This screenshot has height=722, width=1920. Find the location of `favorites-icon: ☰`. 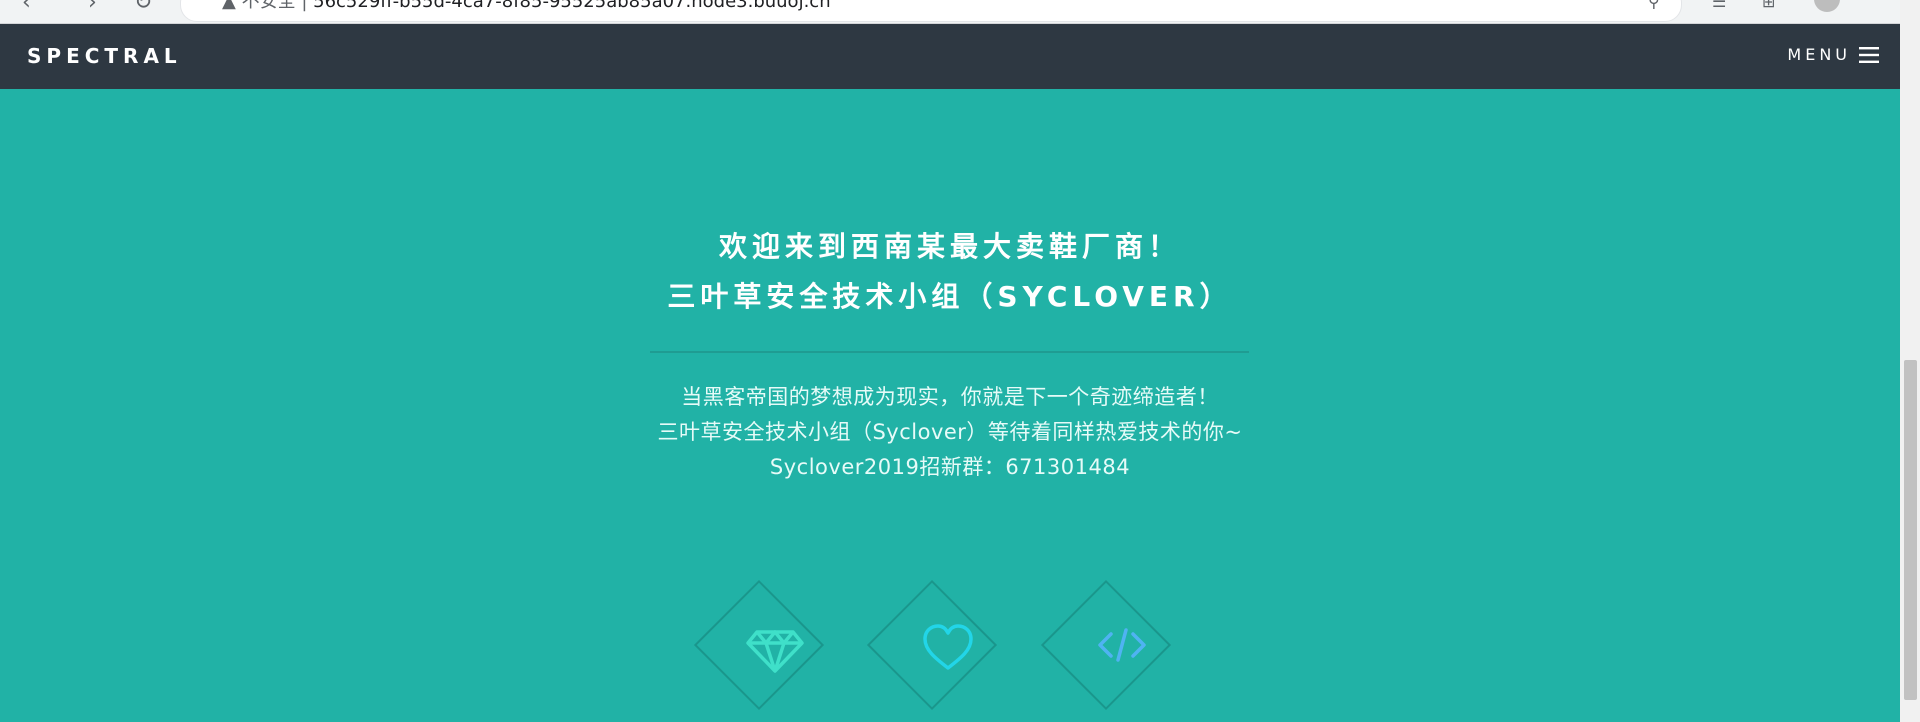

favorites-icon: ☰ is located at coordinates (1719, 5).